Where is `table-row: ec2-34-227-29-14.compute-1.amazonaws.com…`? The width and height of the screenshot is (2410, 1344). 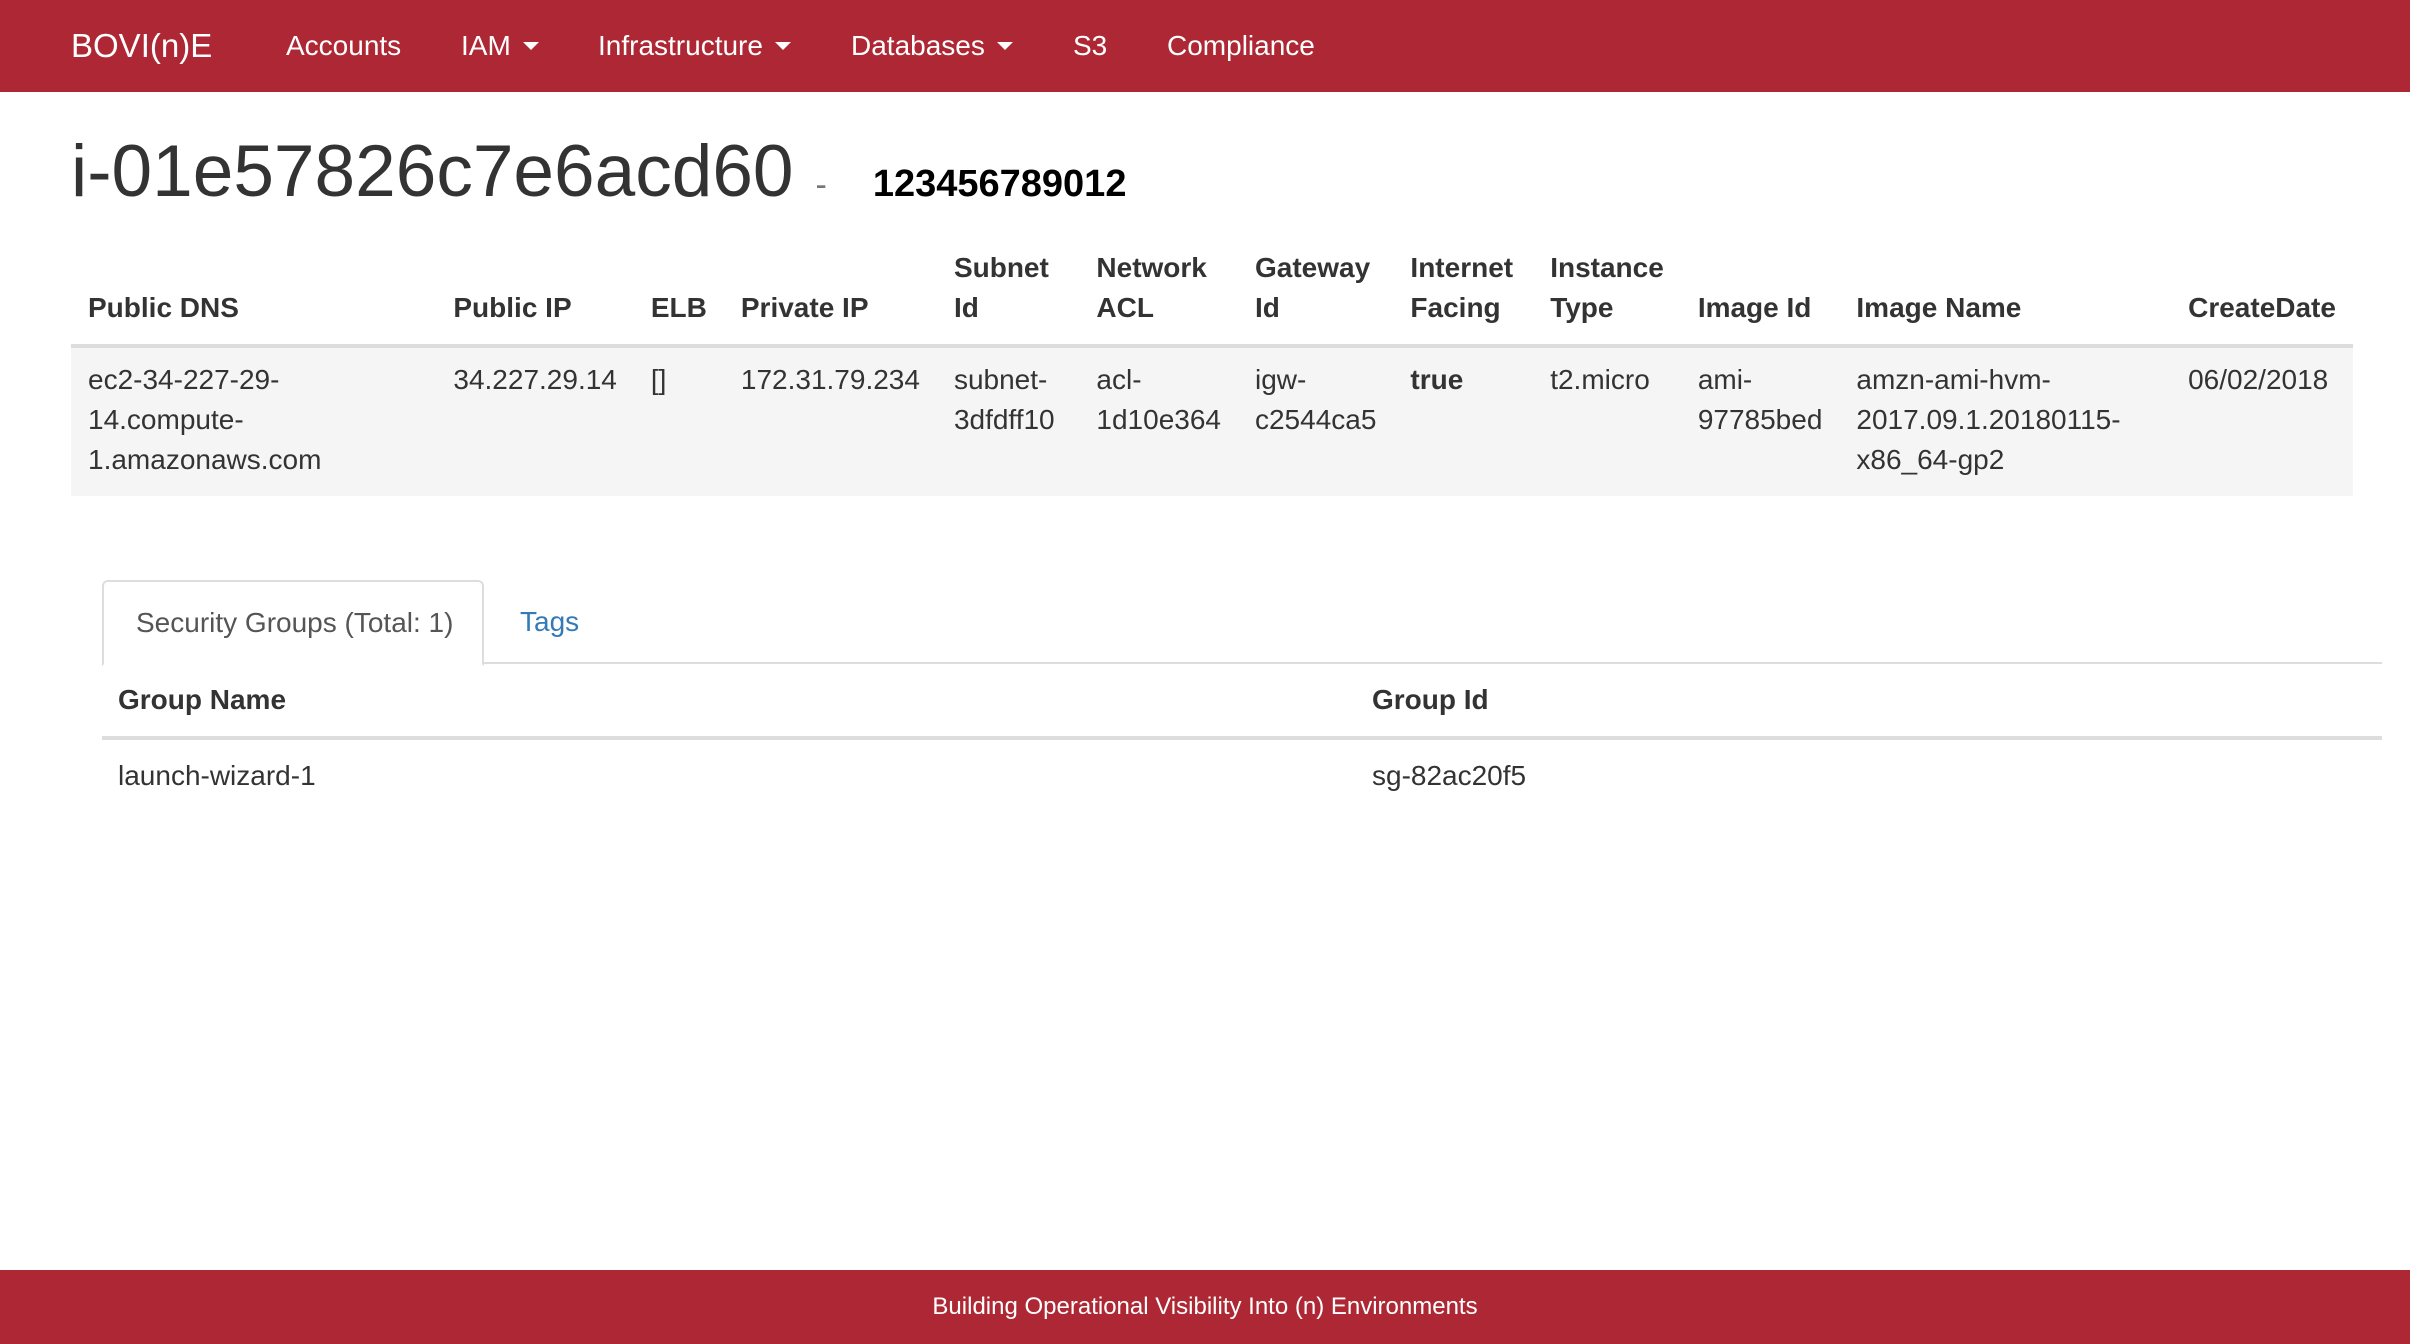
table-row: ec2-34-227-29-14.compute-1.amazonaws.com… is located at coordinates (1212, 421).